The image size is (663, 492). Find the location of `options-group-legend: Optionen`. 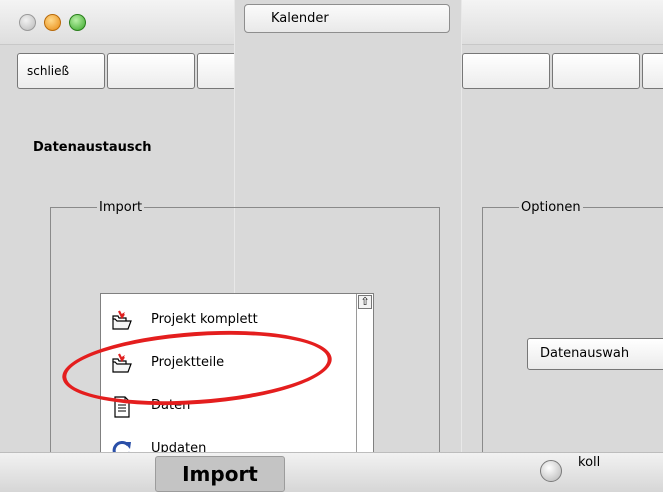

options-group-legend: Optionen is located at coordinates (551, 207).